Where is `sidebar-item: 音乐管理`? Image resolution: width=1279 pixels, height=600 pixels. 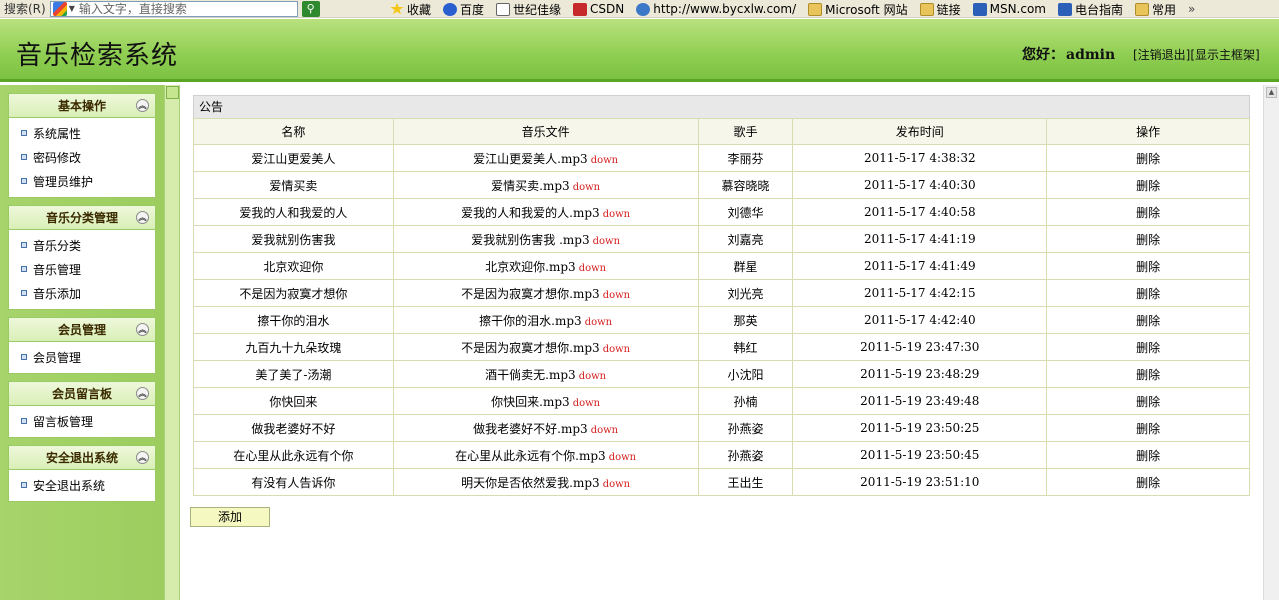
sidebar-item: 音乐管理 is located at coordinates (82, 269).